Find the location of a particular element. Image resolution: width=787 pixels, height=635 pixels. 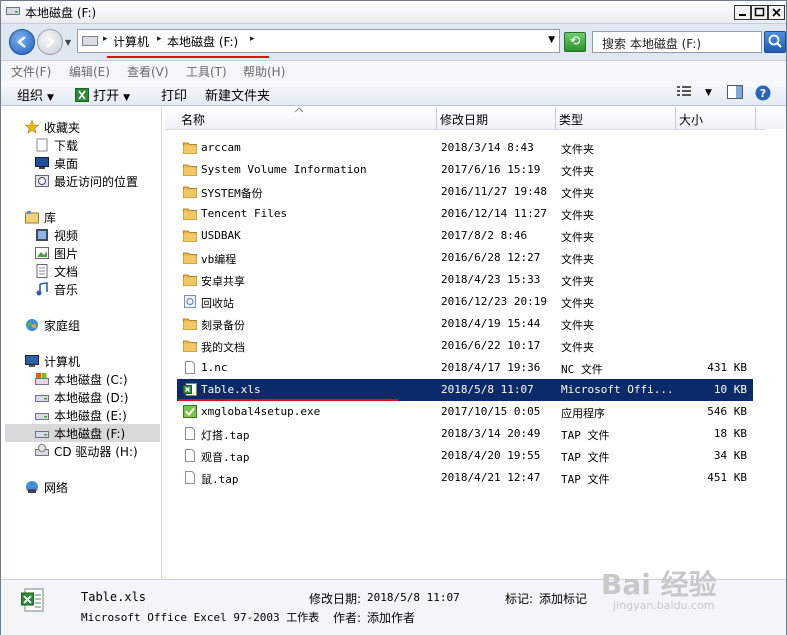

file-name: 回收站 is located at coordinates (217, 303).